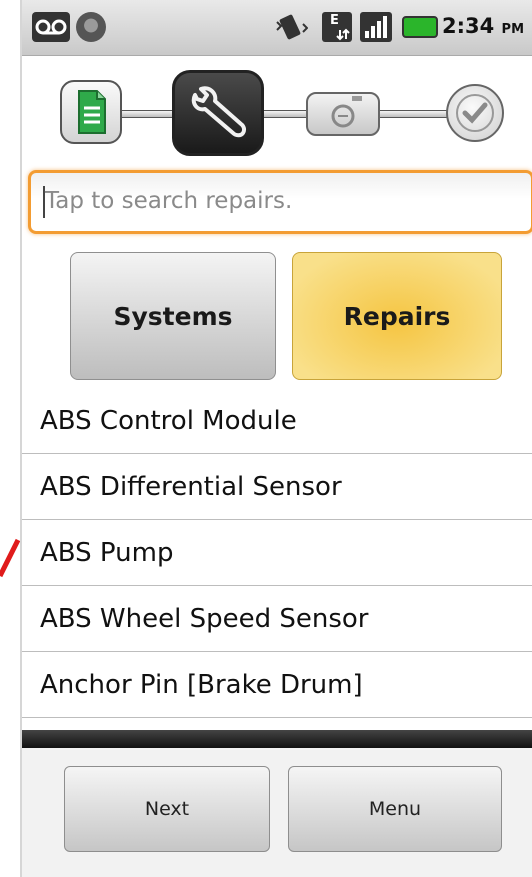 This screenshot has width=532, height=877. Describe the element at coordinates (277, 619) in the screenshot. I see `list-item: ABS Wheel Speed Sensor` at that location.